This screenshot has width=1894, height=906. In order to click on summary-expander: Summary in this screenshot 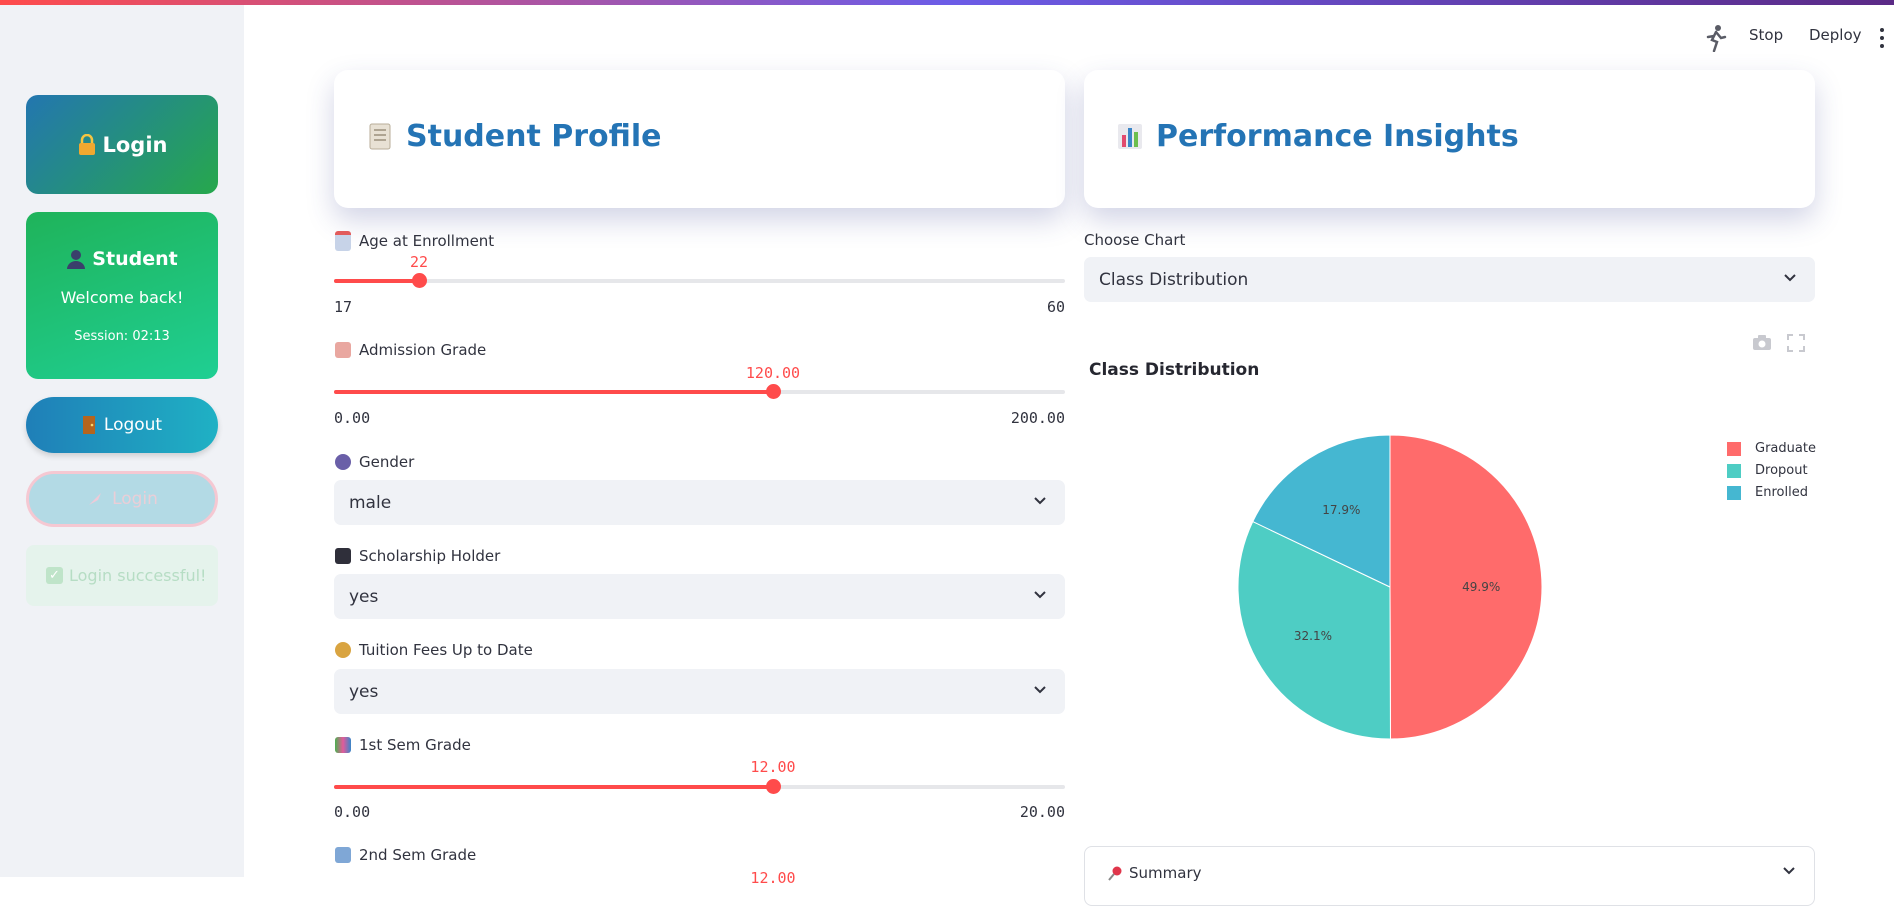, I will do `click(1449, 876)`.